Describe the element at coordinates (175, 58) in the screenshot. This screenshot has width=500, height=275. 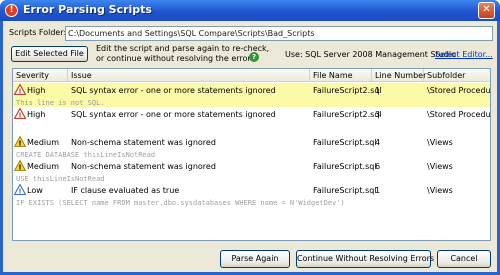
I see `hint-line-2: or continue without resolving the errors` at that location.